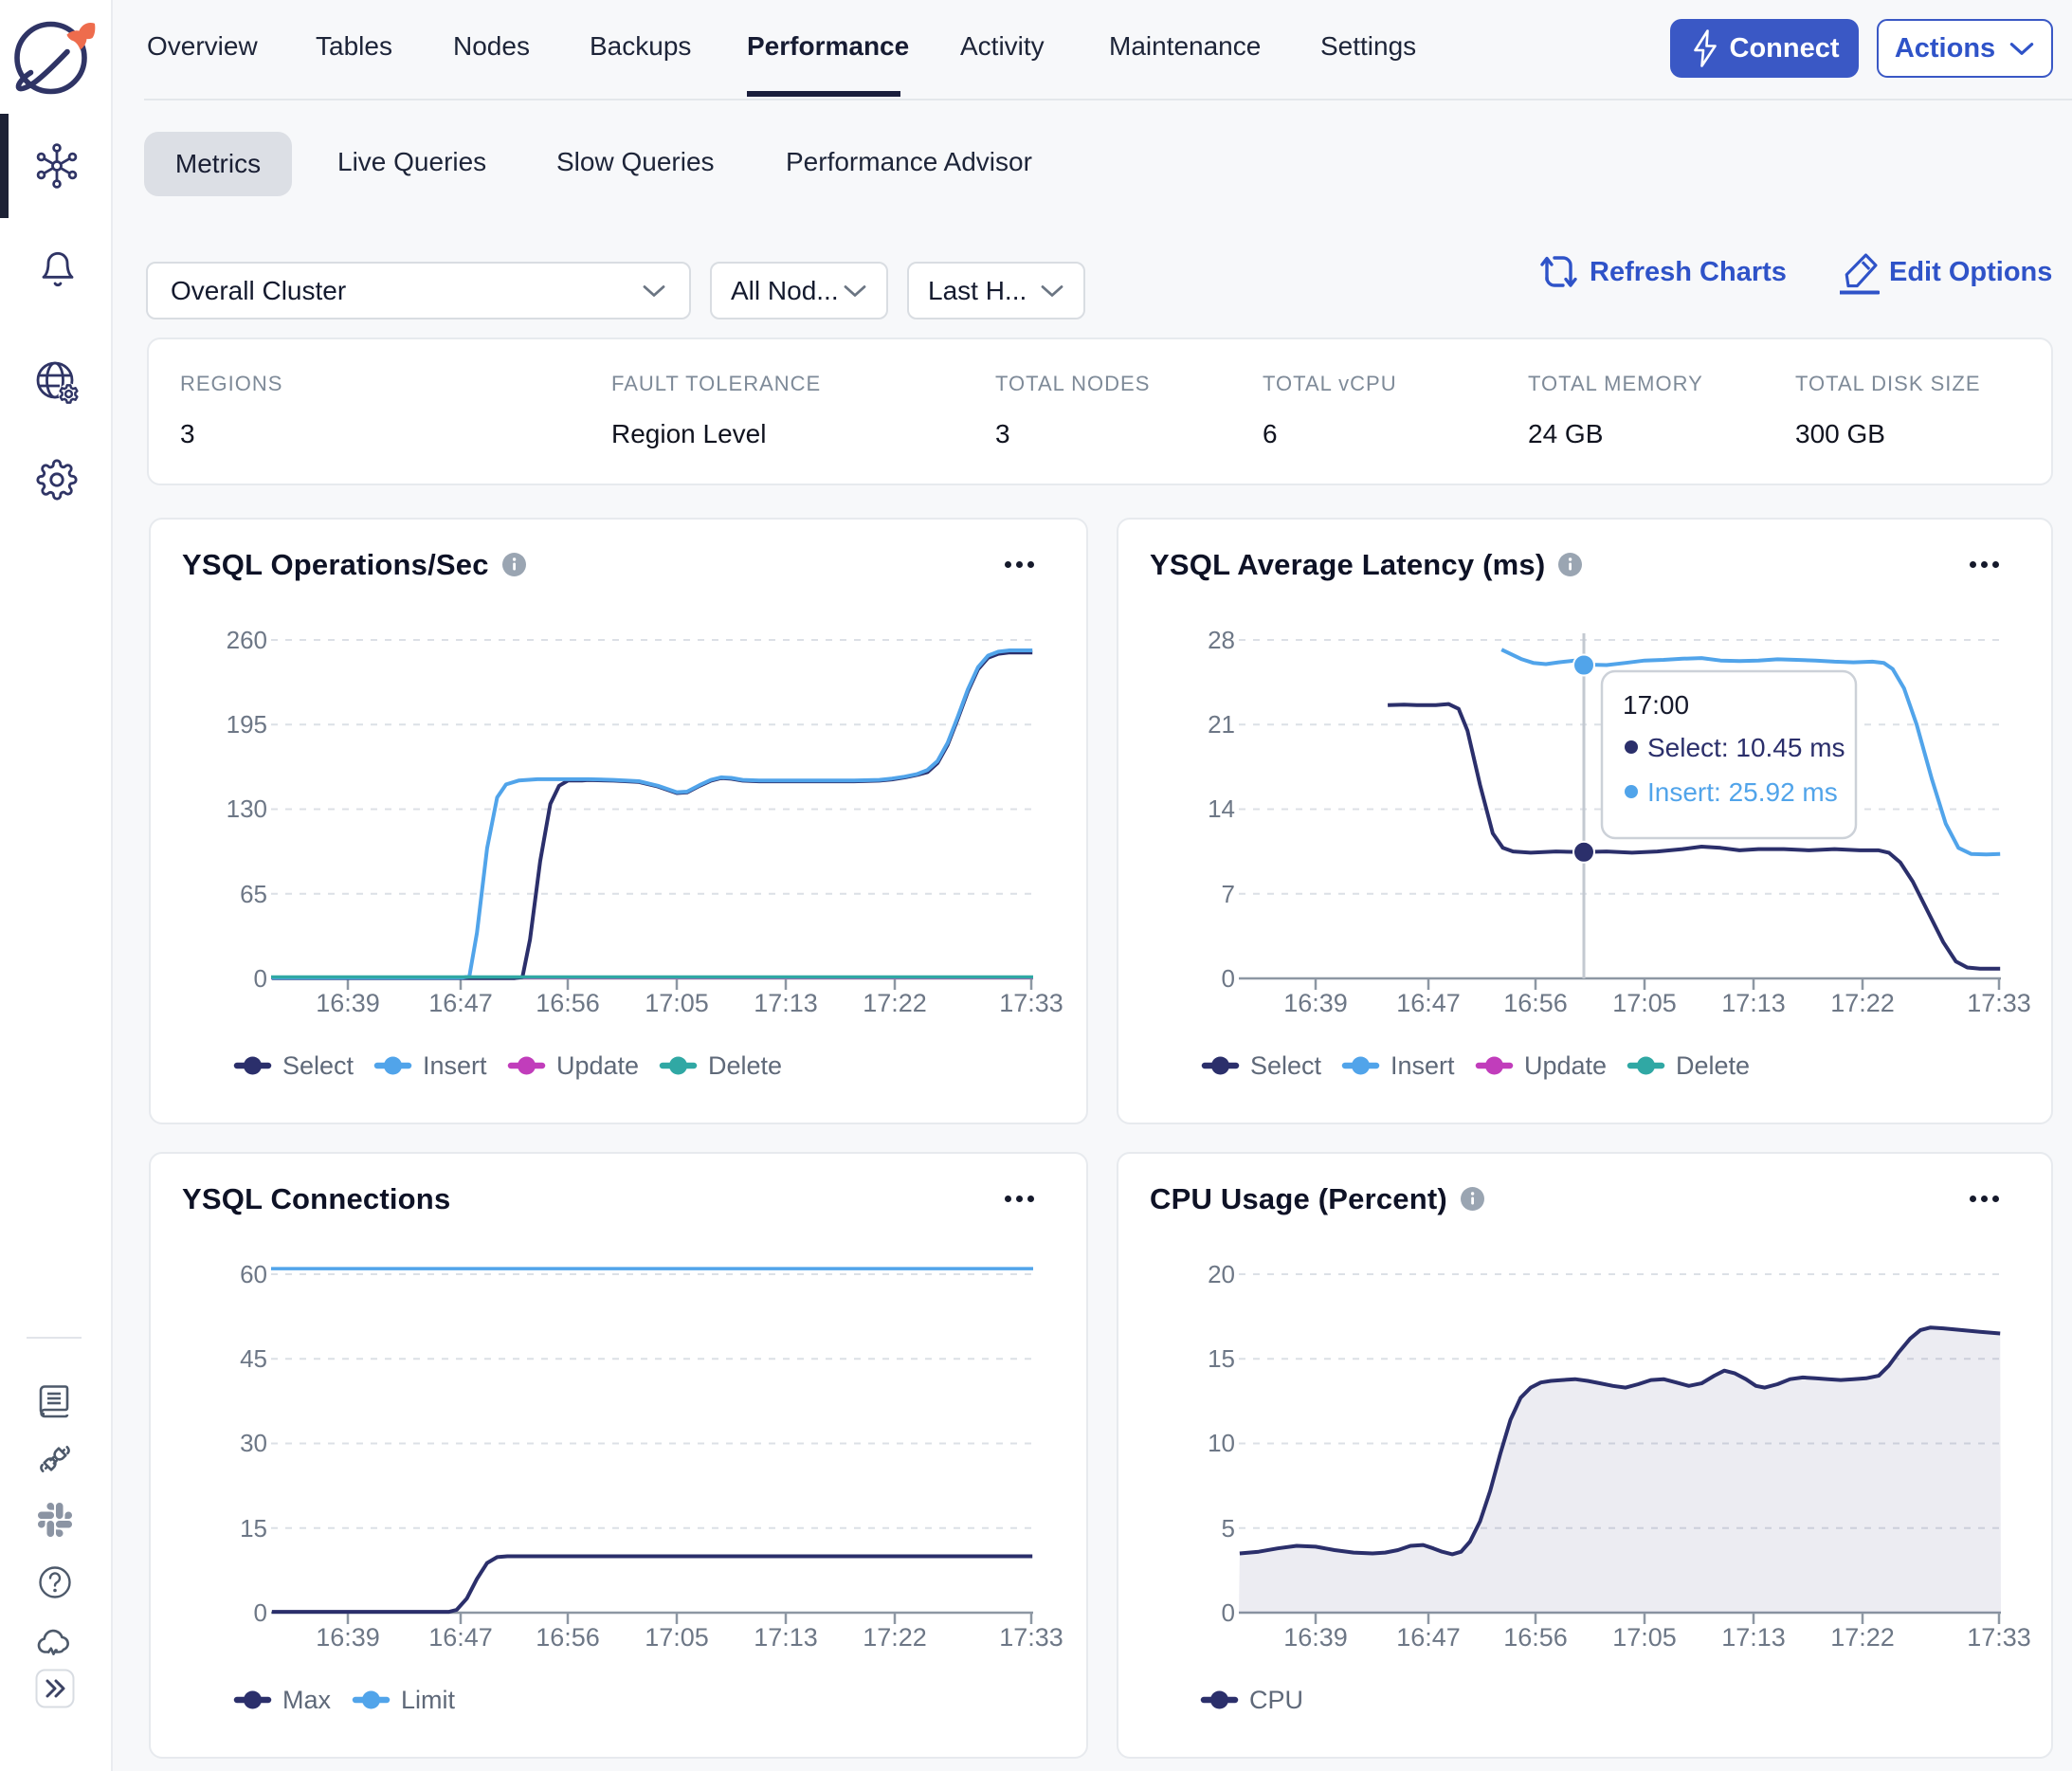 The height and width of the screenshot is (1771, 2072). I want to click on svg-text: Insert: 25.92 ms, so click(1742, 792).